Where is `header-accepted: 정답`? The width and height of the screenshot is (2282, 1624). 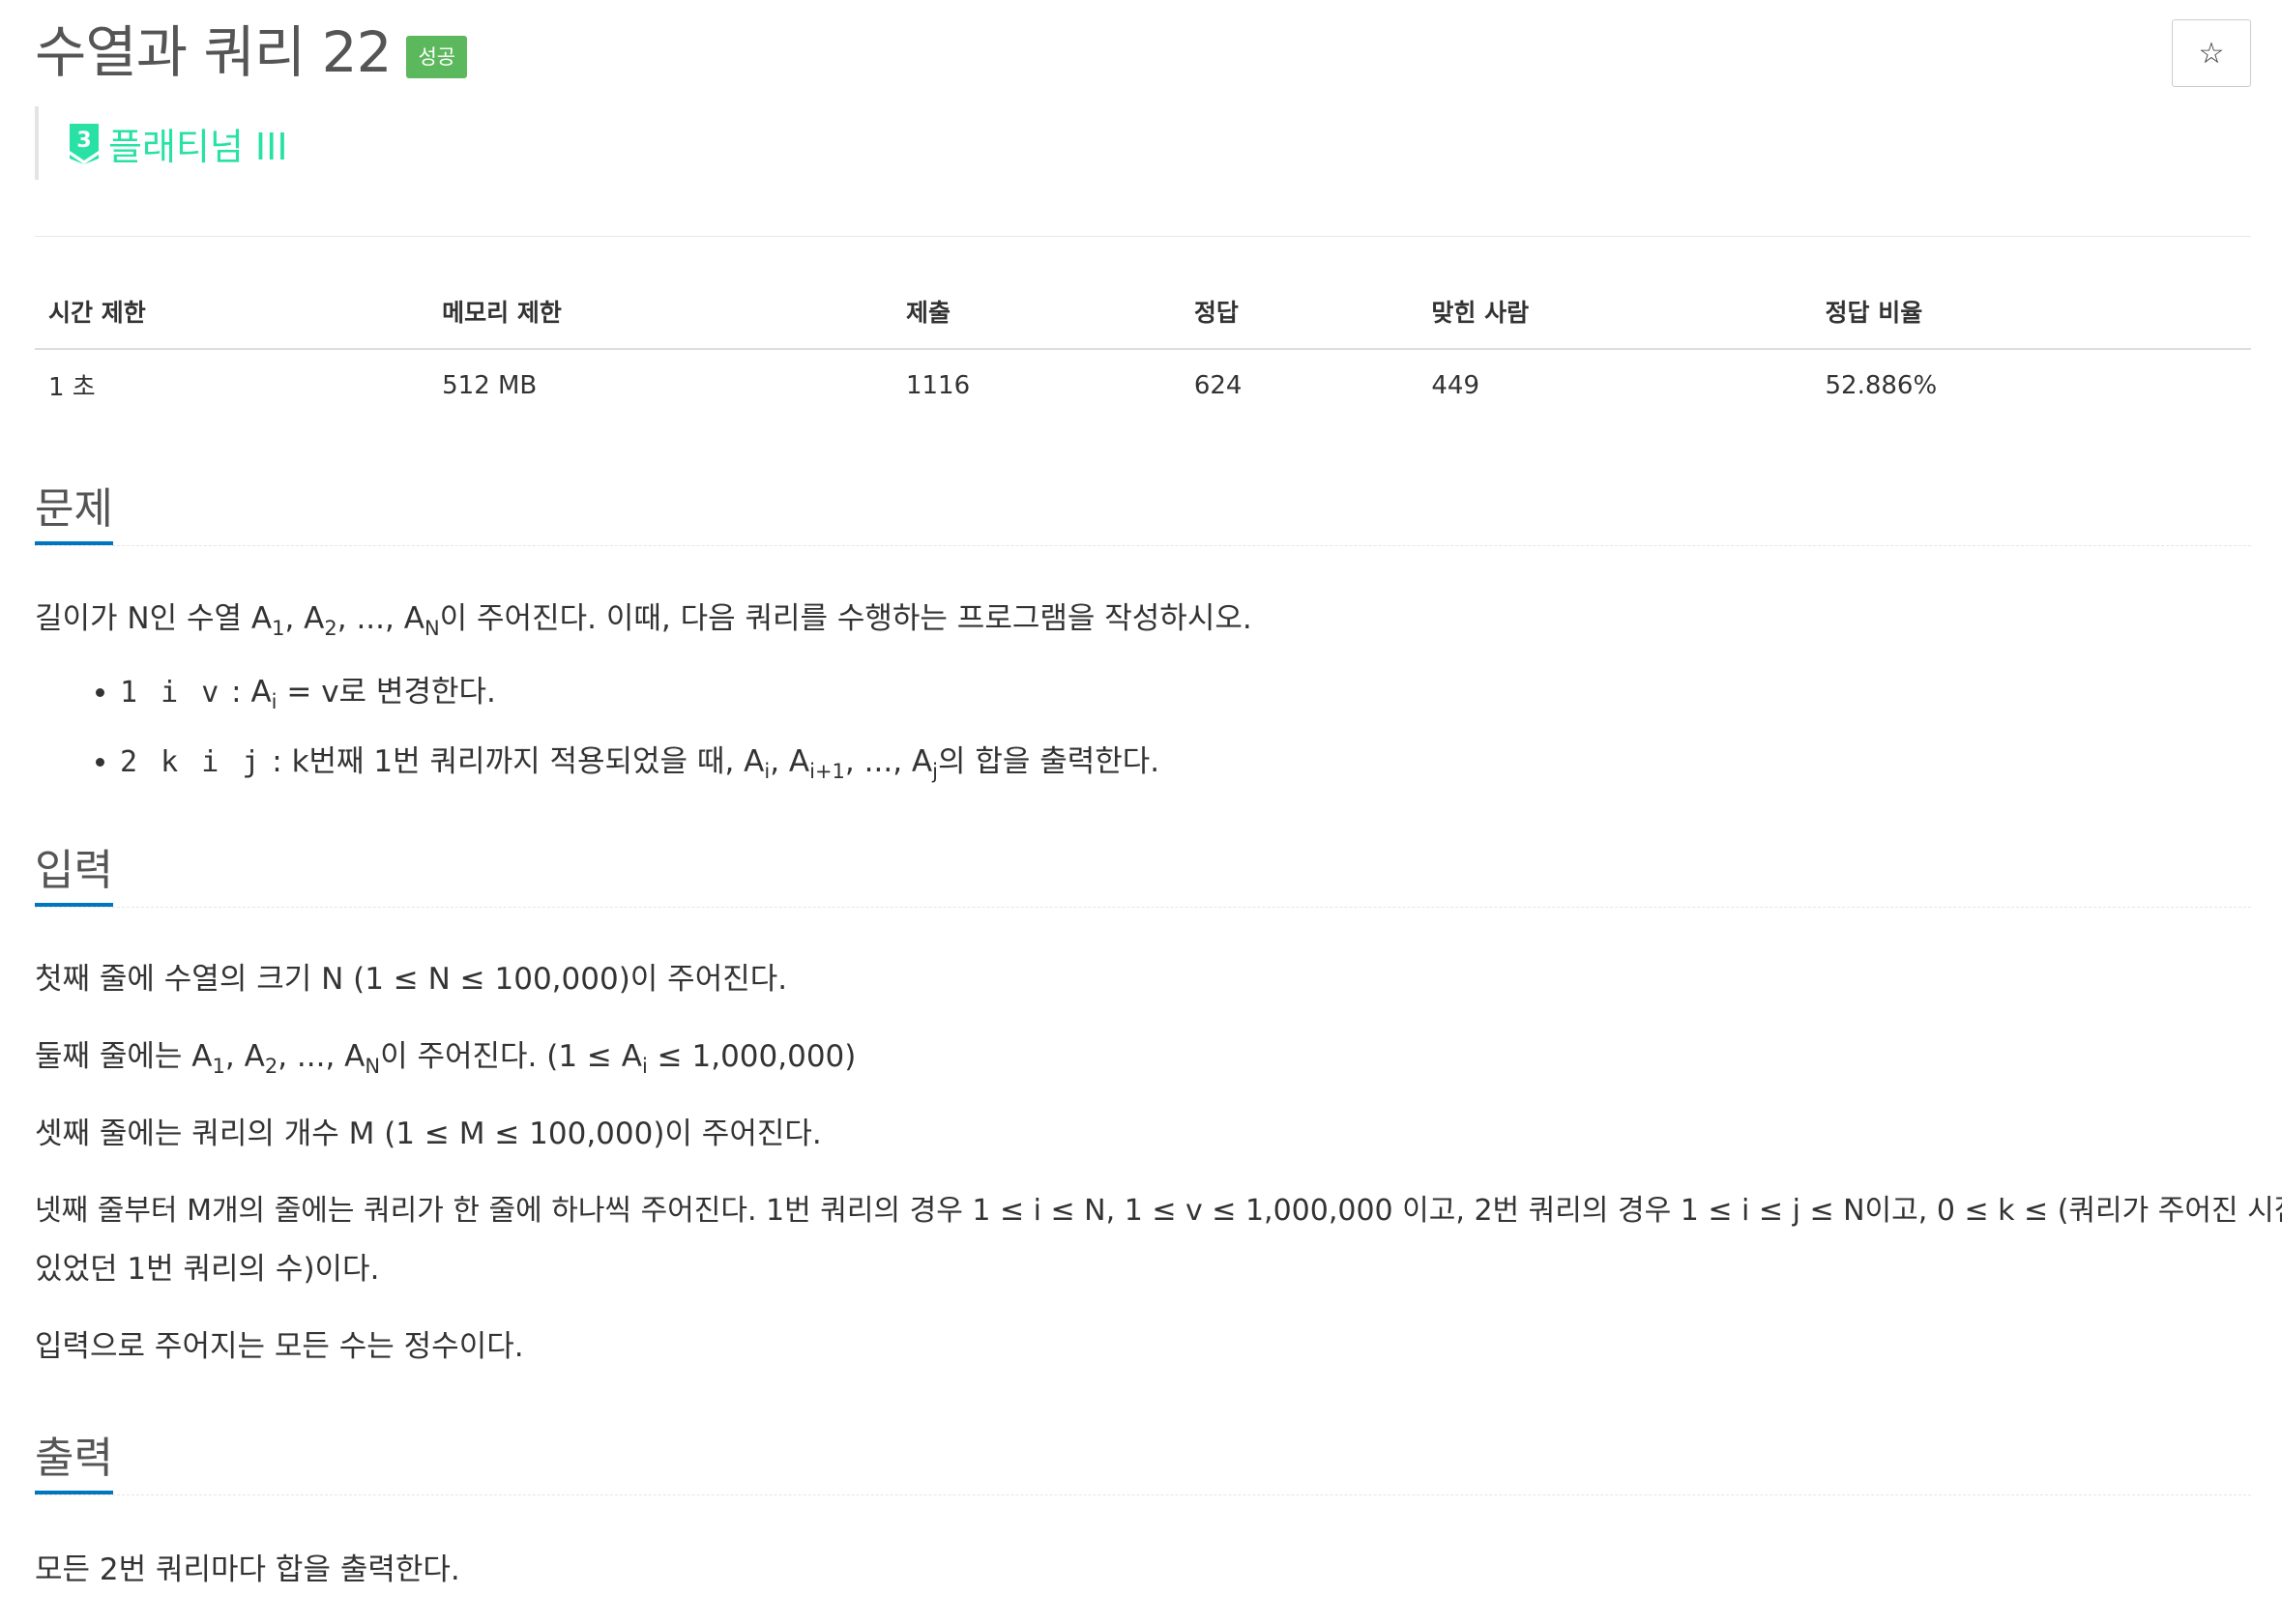
header-accepted: 정답 is located at coordinates (1299, 315).